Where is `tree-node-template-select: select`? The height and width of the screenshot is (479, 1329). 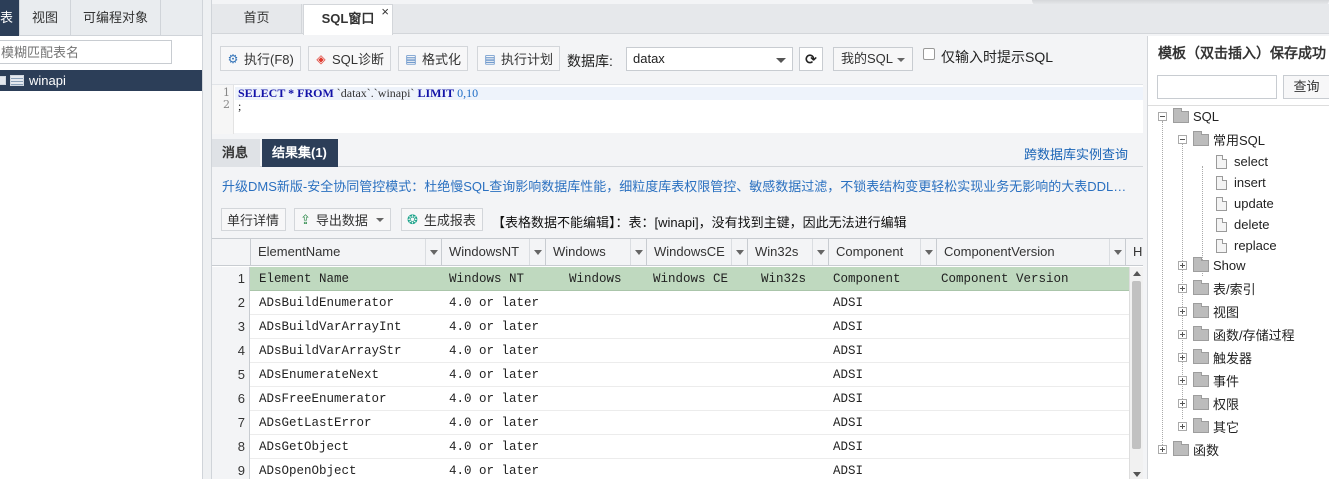
tree-node-template-select: select is located at coordinates (1242, 161).